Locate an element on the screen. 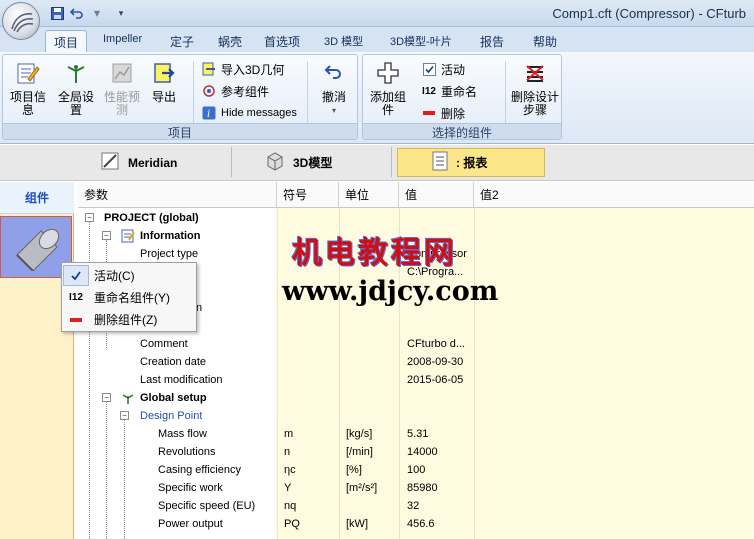  row-value: 2008-09-30 is located at coordinates (435, 362).